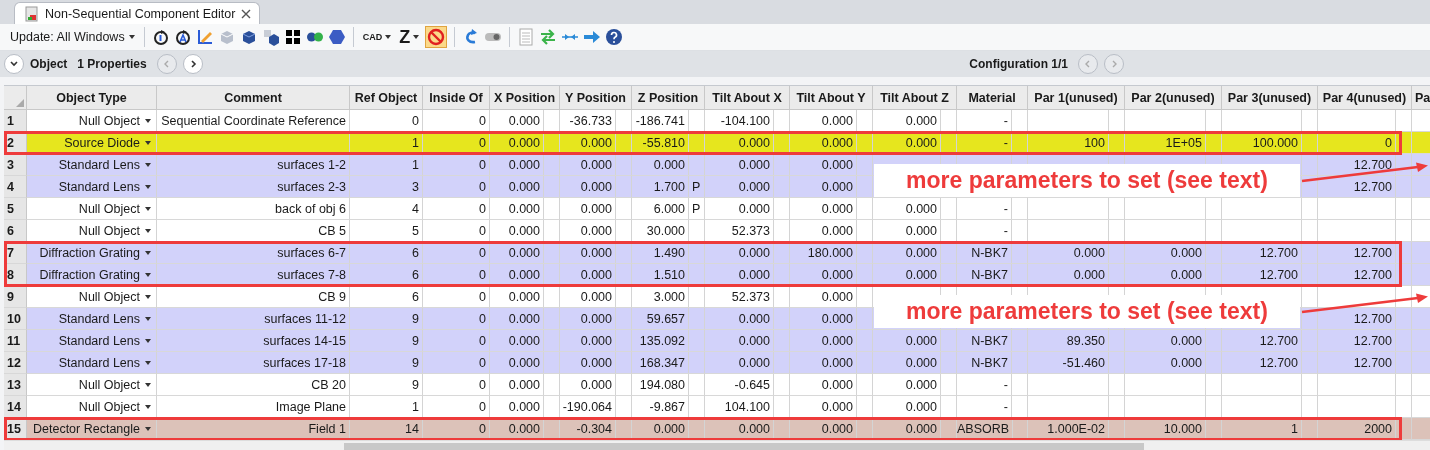 This screenshot has width=1430, height=450. Describe the element at coordinates (386, 97) in the screenshot. I see `column-header: Ref Object` at that location.